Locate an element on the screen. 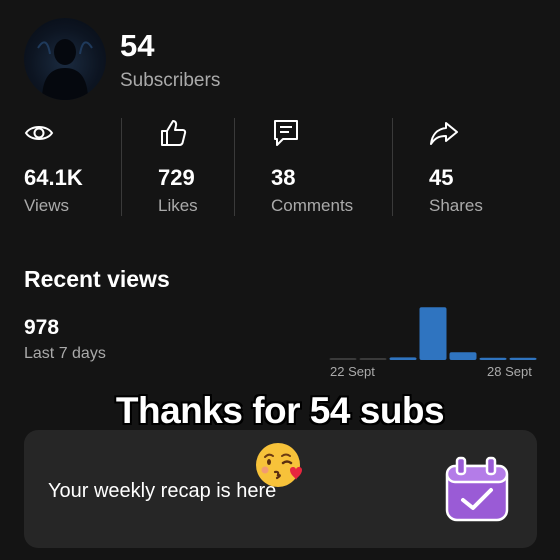 The width and height of the screenshot is (560, 560). comment-icon is located at coordinates (286, 133).